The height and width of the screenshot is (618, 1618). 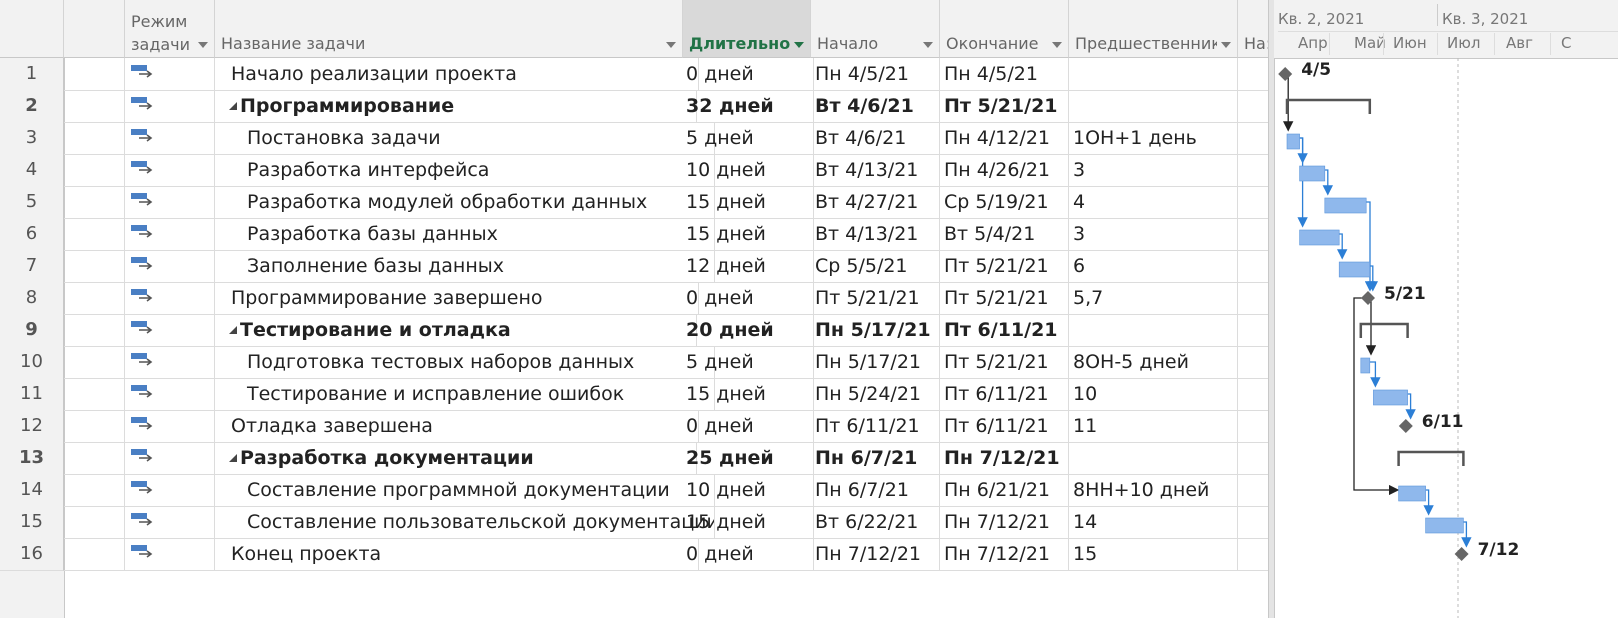 I want to click on start-cell: Вт 6/22/21, so click(x=875, y=522).